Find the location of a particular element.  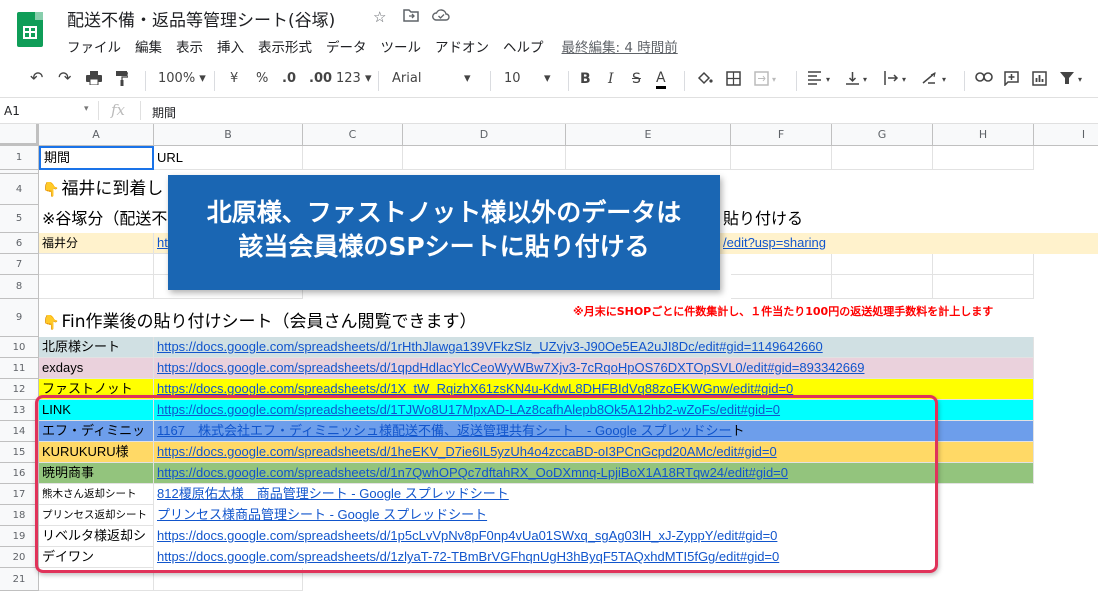

filter-icon: ▾ is located at coordinates (1074, 80).